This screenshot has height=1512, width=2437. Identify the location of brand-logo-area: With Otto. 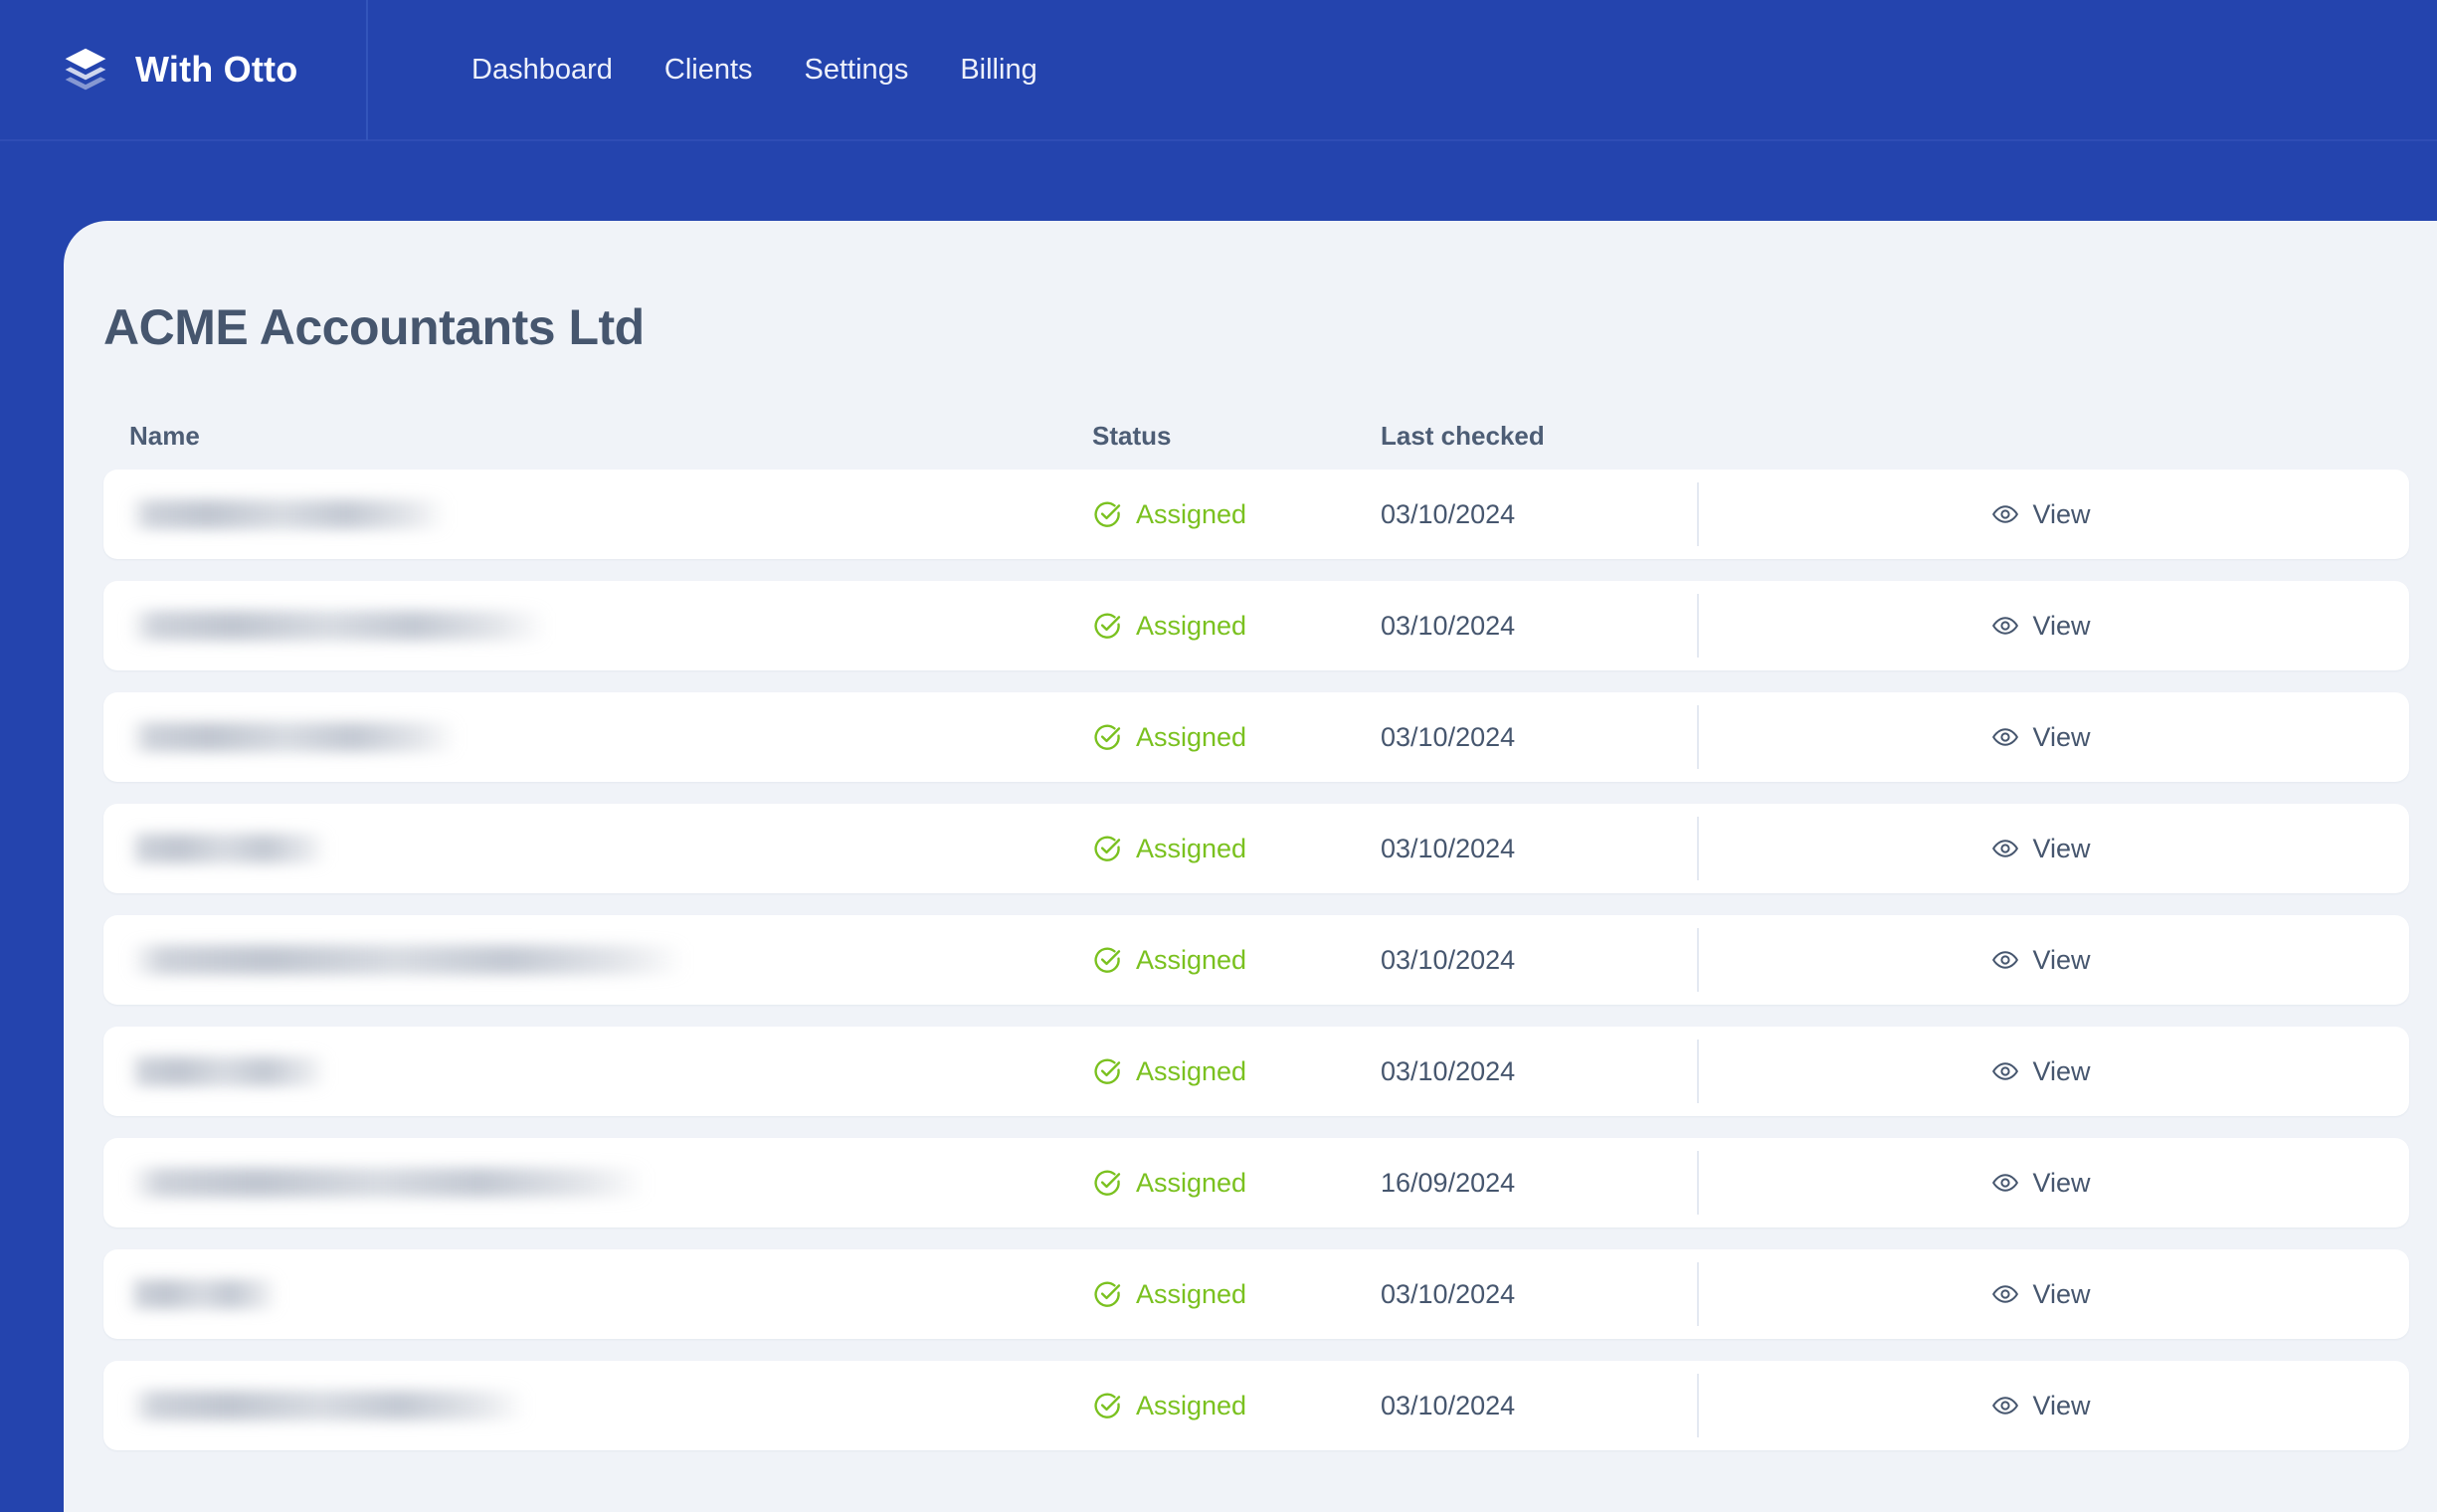
(184, 70).